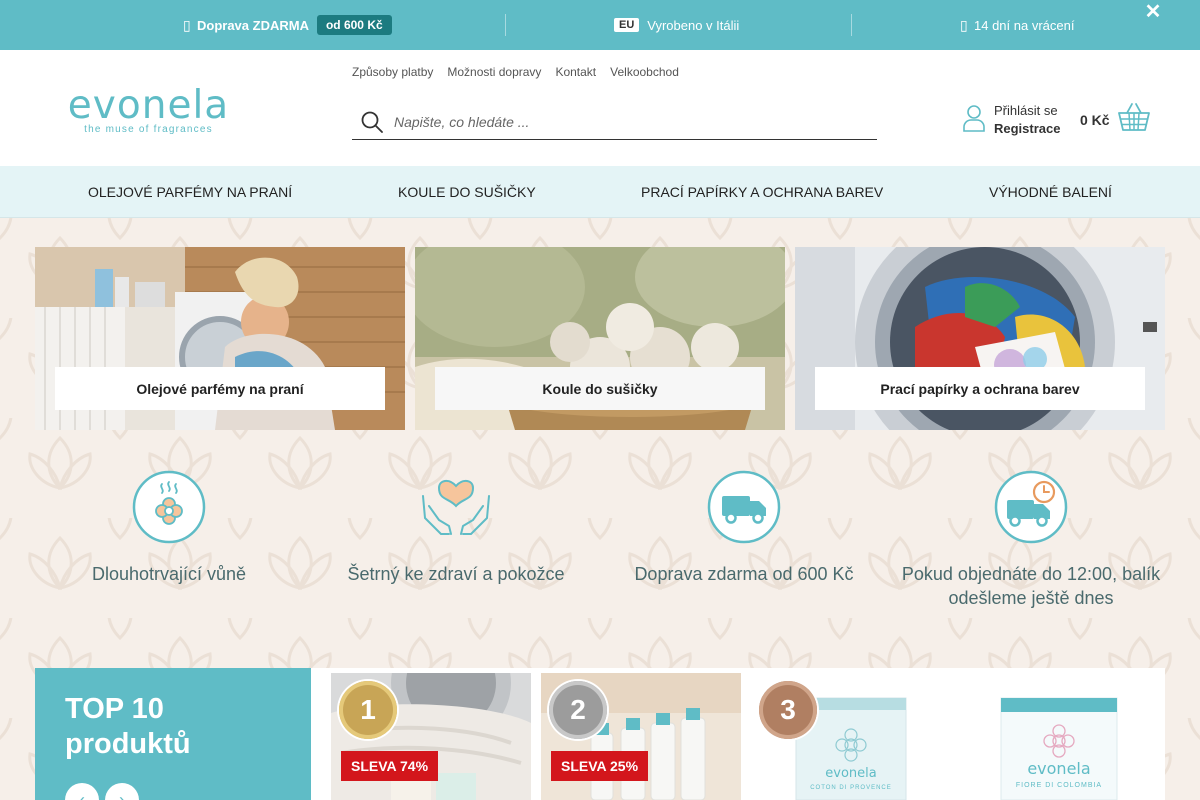 The width and height of the screenshot is (1200, 800). Describe the element at coordinates (114, 709) in the screenshot. I see `top10-title-line1: TOP 10` at that location.